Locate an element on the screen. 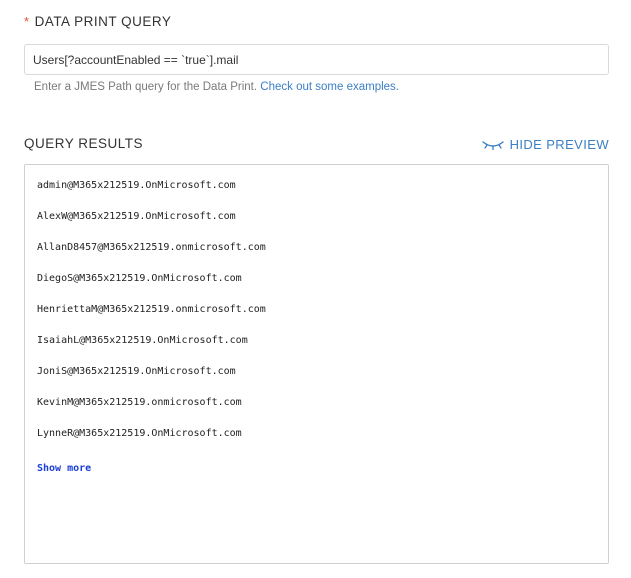 This screenshot has height=578, width=631. query-results-label: QUERY RESULTS is located at coordinates (84, 143).